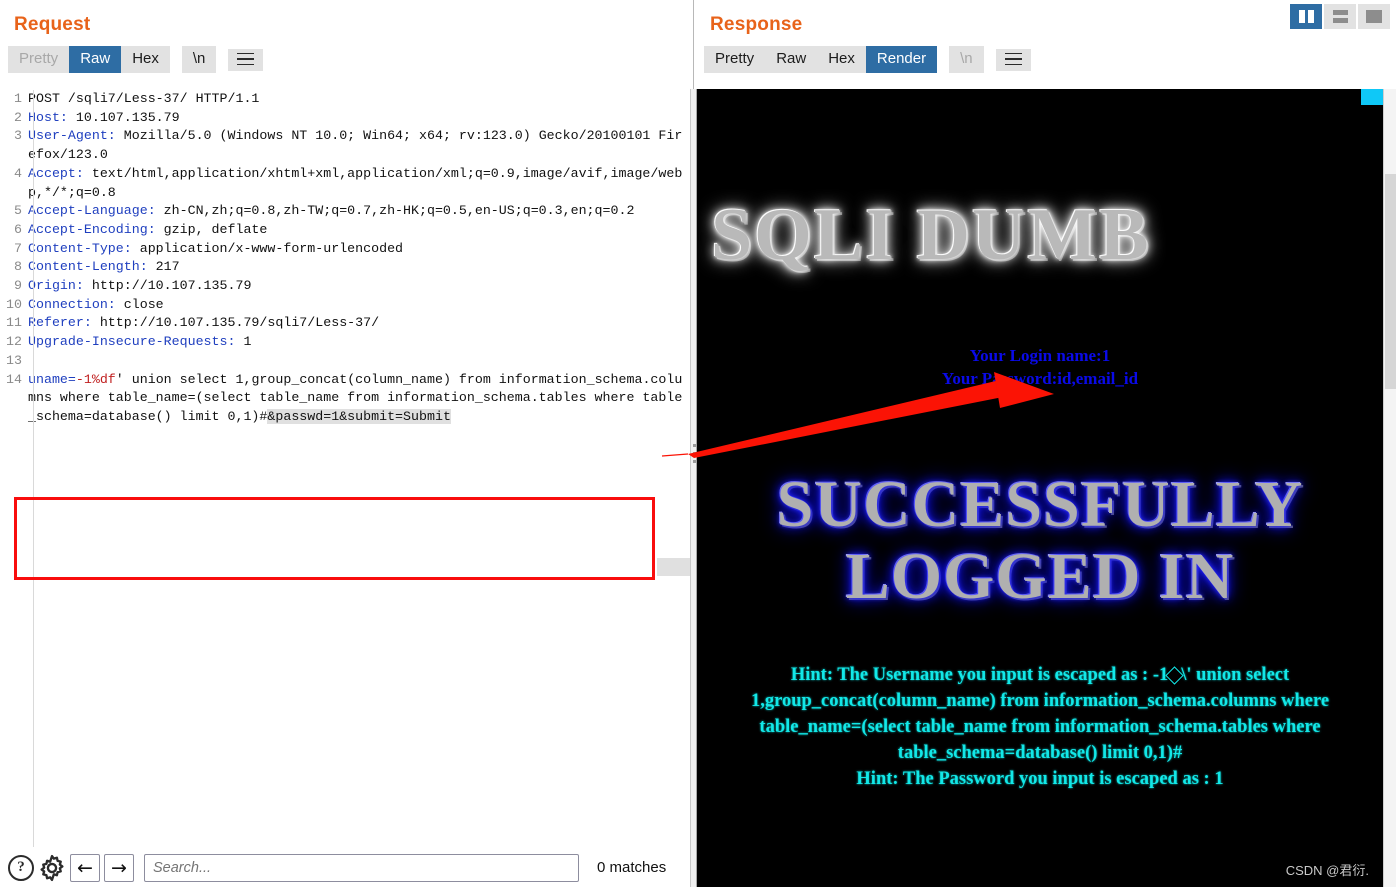  What do you see at coordinates (347, 267) in the screenshot?
I see `request-line: 8 Content-Length: 217` at bounding box center [347, 267].